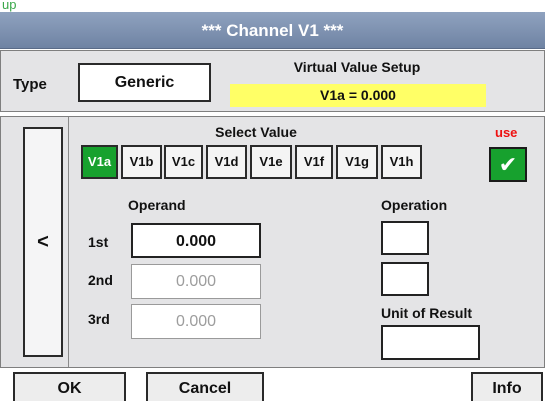 The image size is (545, 401). What do you see at coordinates (430, 342) in the screenshot?
I see `unit-of-result-field` at bounding box center [430, 342].